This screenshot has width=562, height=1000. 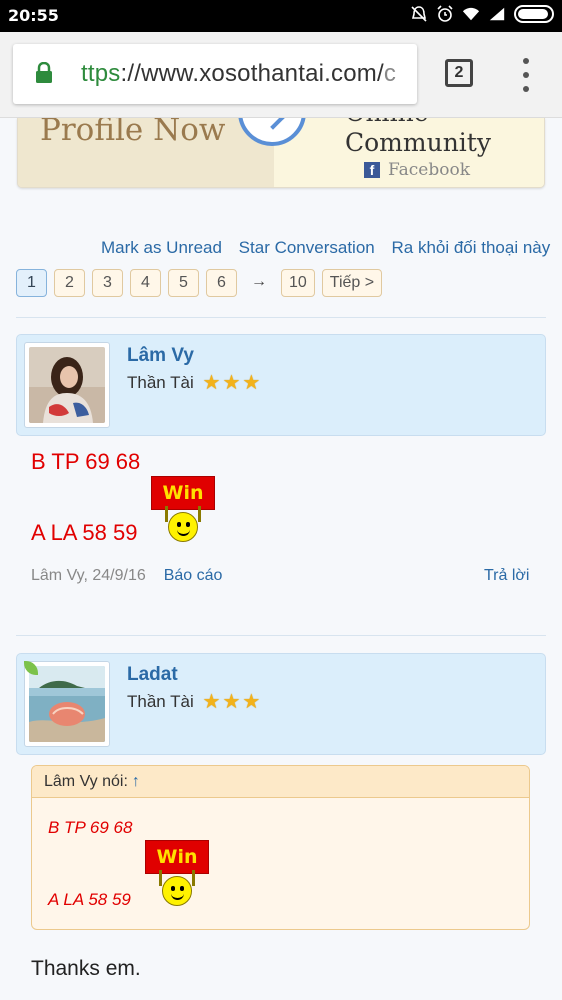 What do you see at coordinates (136, 781) in the screenshot?
I see `quote-source-arrow: ↑` at bounding box center [136, 781].